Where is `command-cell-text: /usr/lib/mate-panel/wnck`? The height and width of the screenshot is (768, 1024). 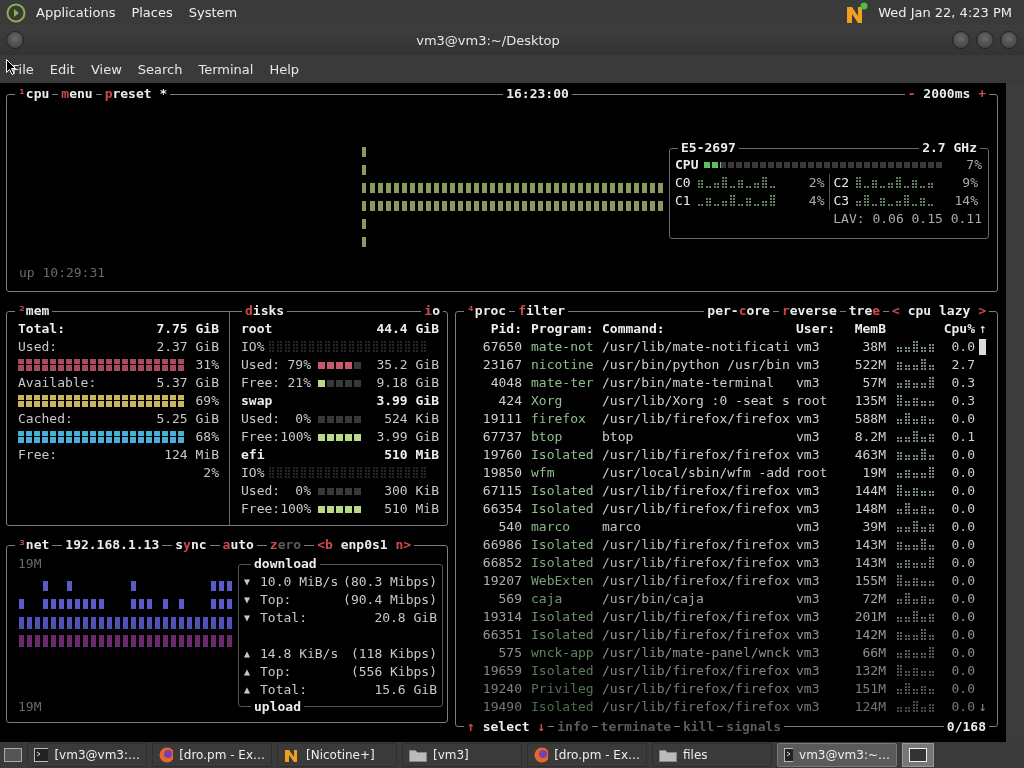 command-cell-text: /usr/lib/mate-panel/wnck is located at coordinates (696, 653).